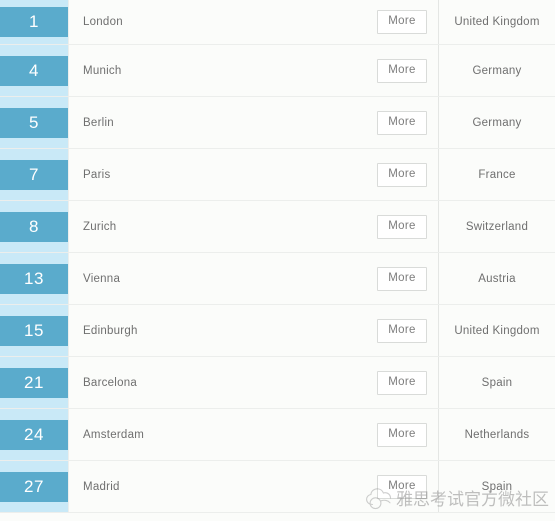 This screenshot has width=555, height=521. What do you see at coordinates (217, 22) in the screenshot?
I see `city-cell: London` at bounding box center [217, 22].